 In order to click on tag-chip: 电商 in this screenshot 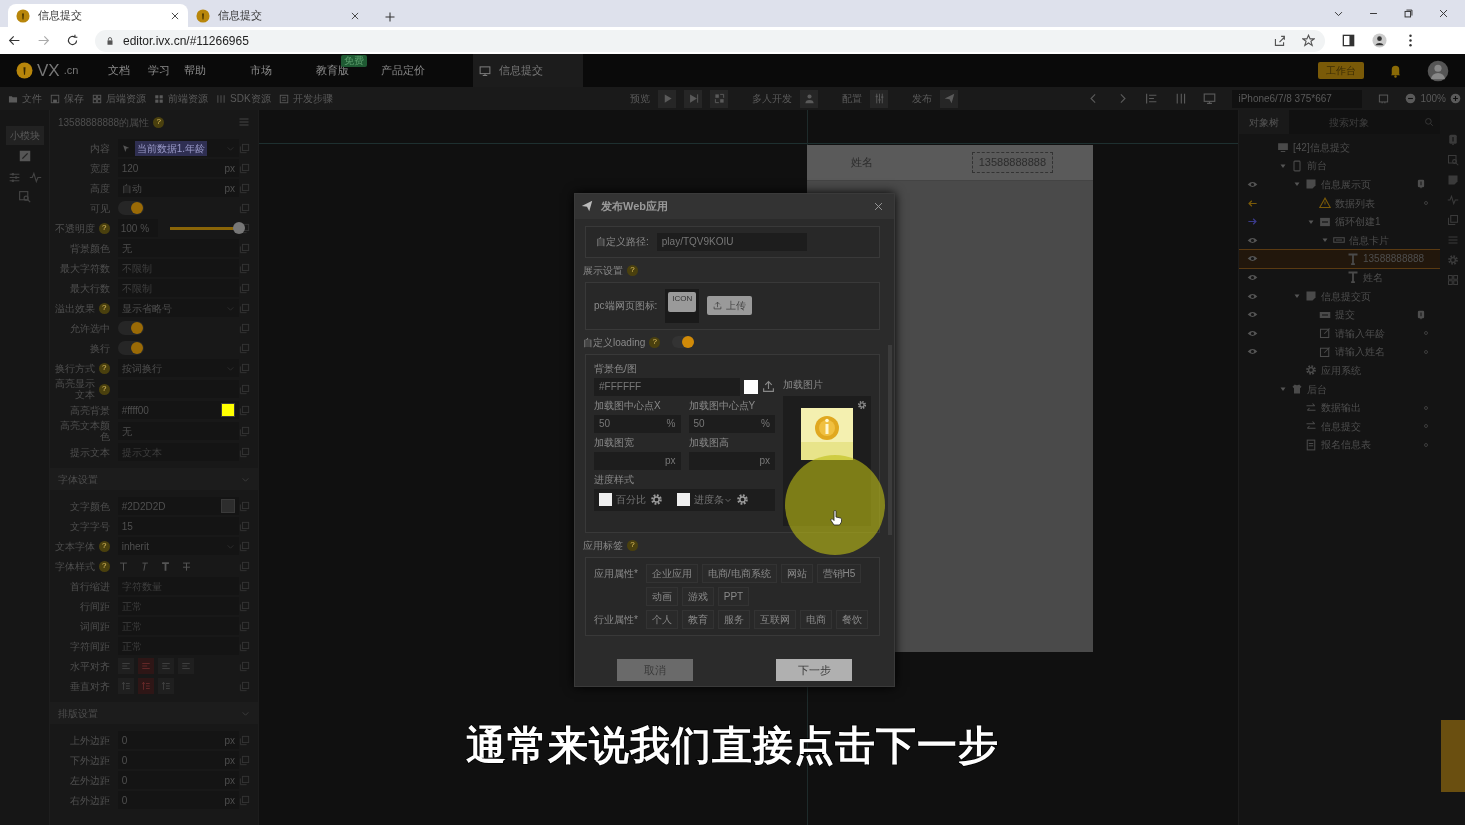, I will do `click(815, 619)`.